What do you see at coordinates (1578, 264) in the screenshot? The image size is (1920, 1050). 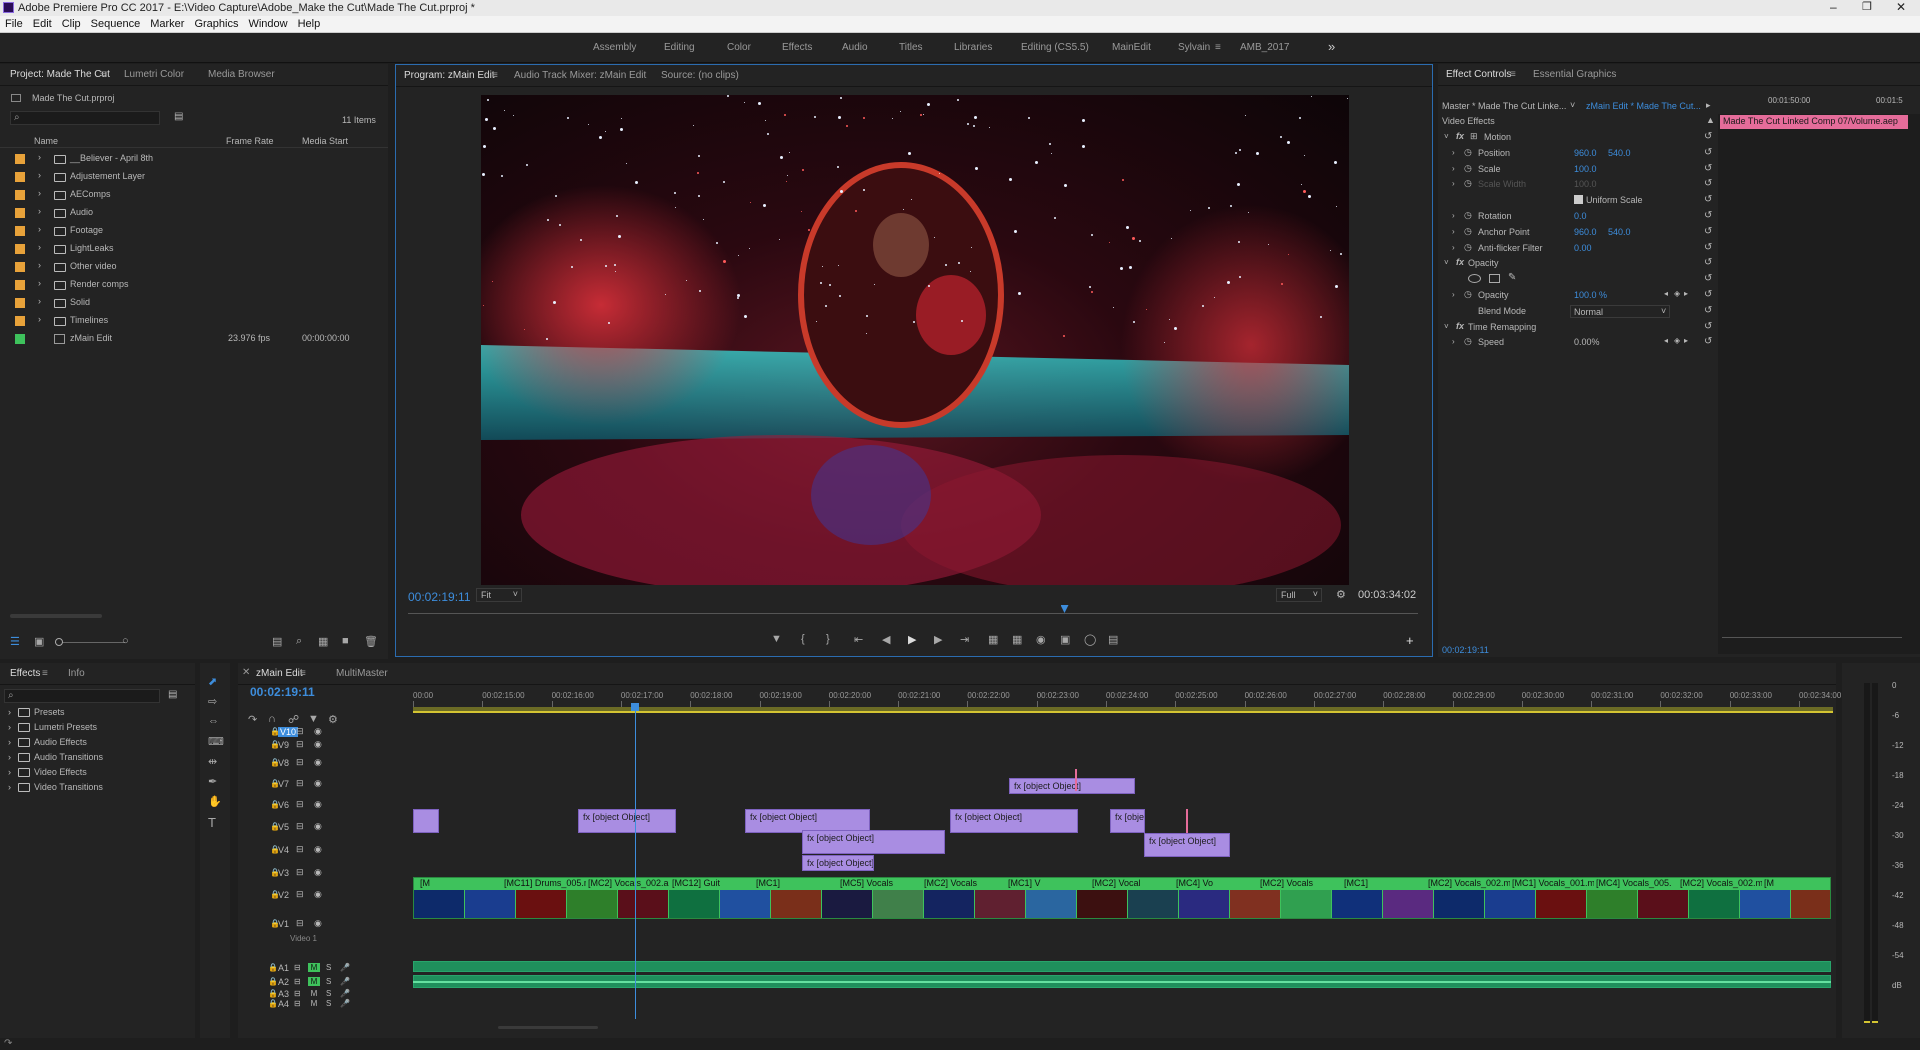 I see `fx-opacity-row: ˅ fx Opacity ↺` at bounding box center [1578, 264].